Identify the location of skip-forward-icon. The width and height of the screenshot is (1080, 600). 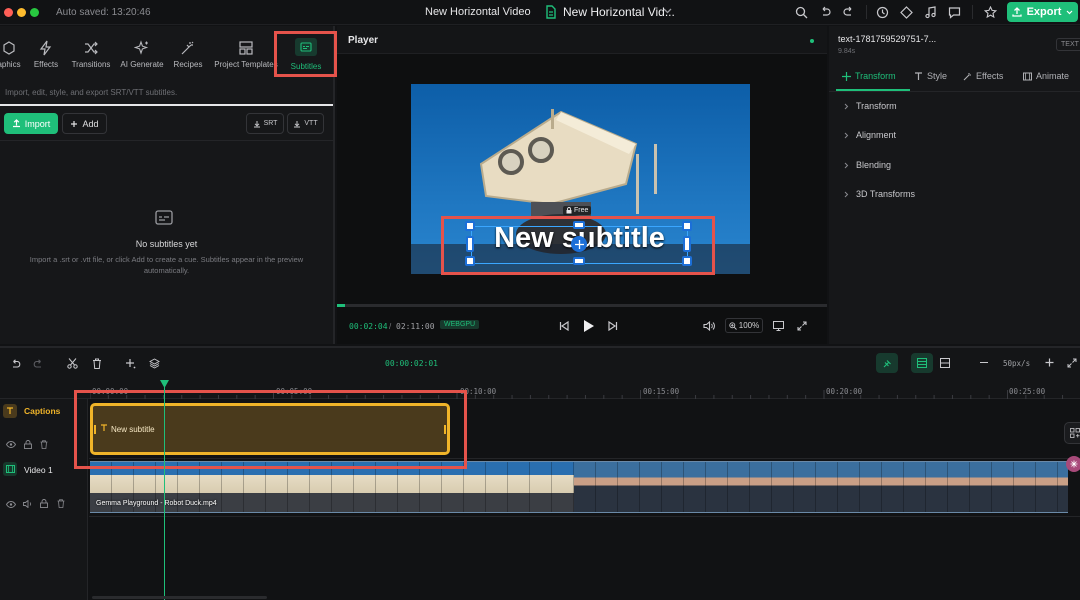
(613, 326).